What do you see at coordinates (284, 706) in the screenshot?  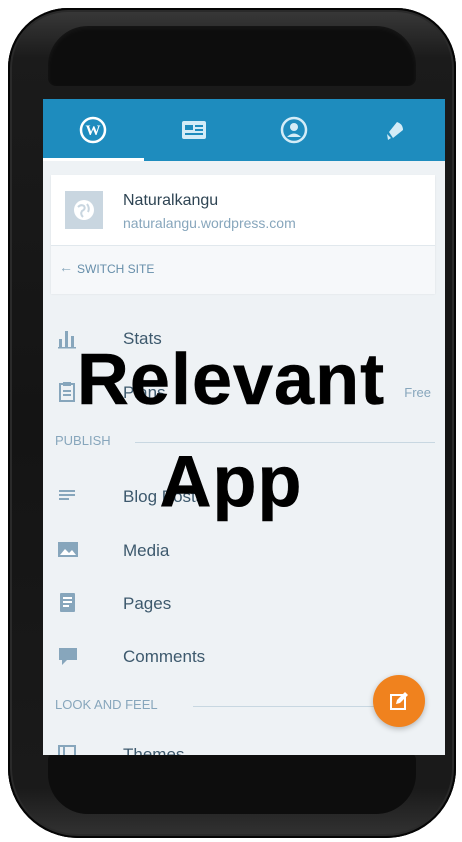 I see `section-divider` at bounding box center [284, 706].